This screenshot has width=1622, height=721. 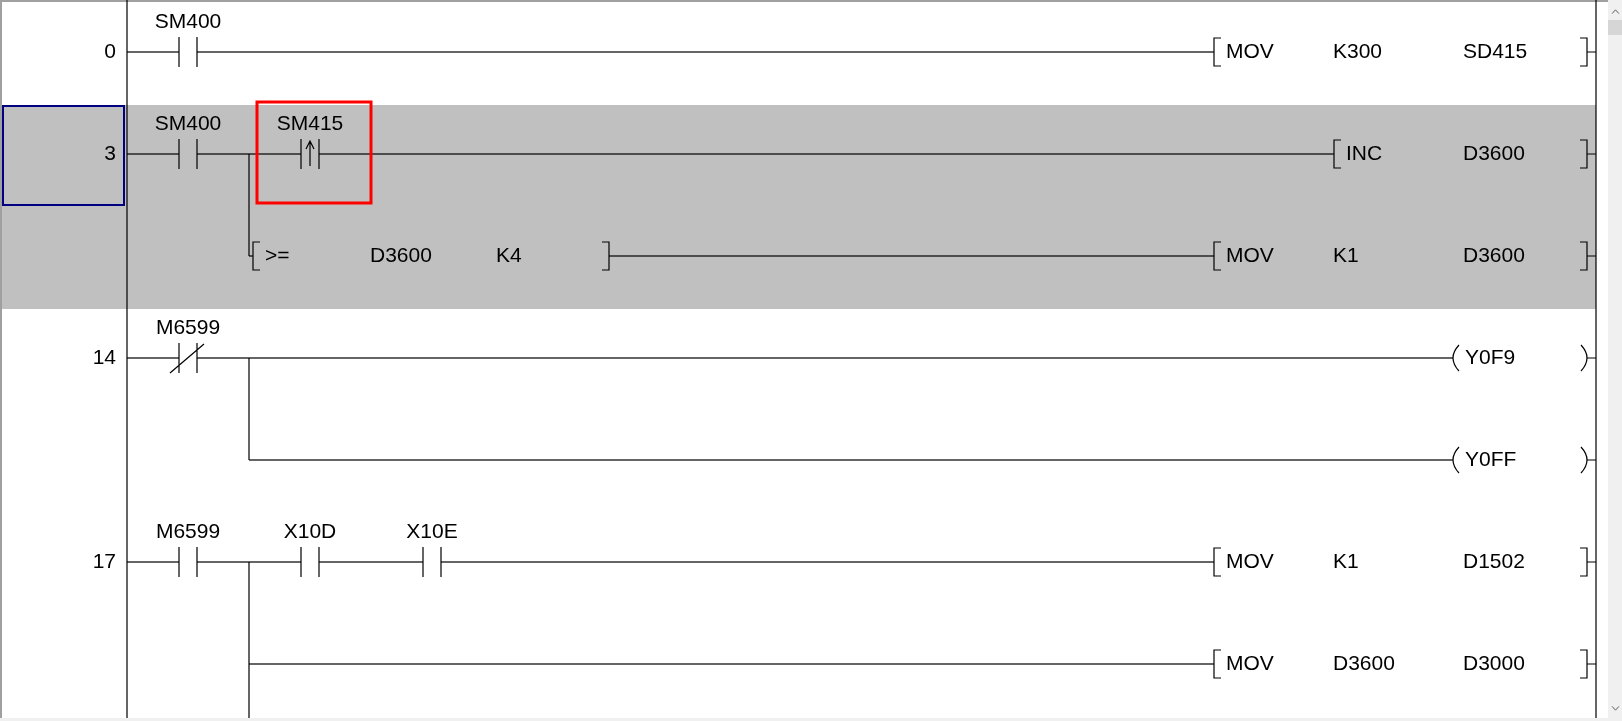 I want to click on scroll-thumb, so click(x=1615, y=27).